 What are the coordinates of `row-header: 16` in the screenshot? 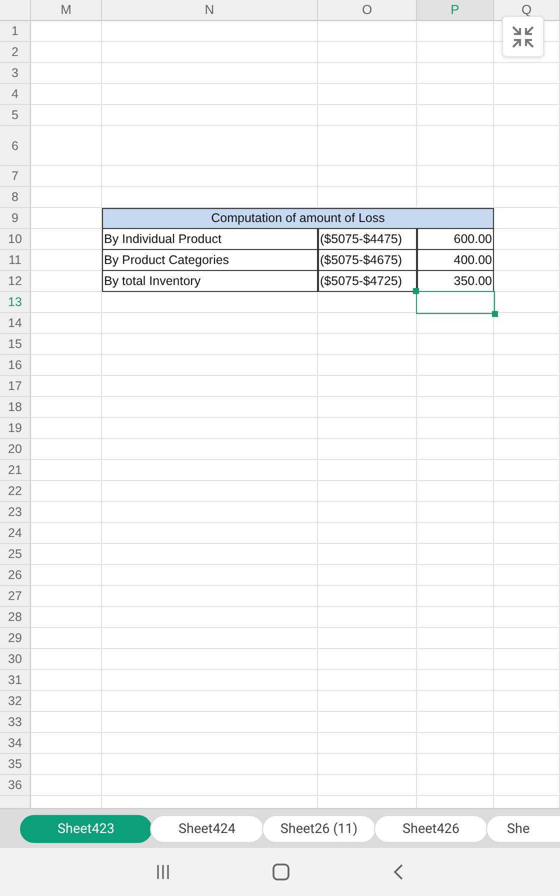 It's located at (15, 365).